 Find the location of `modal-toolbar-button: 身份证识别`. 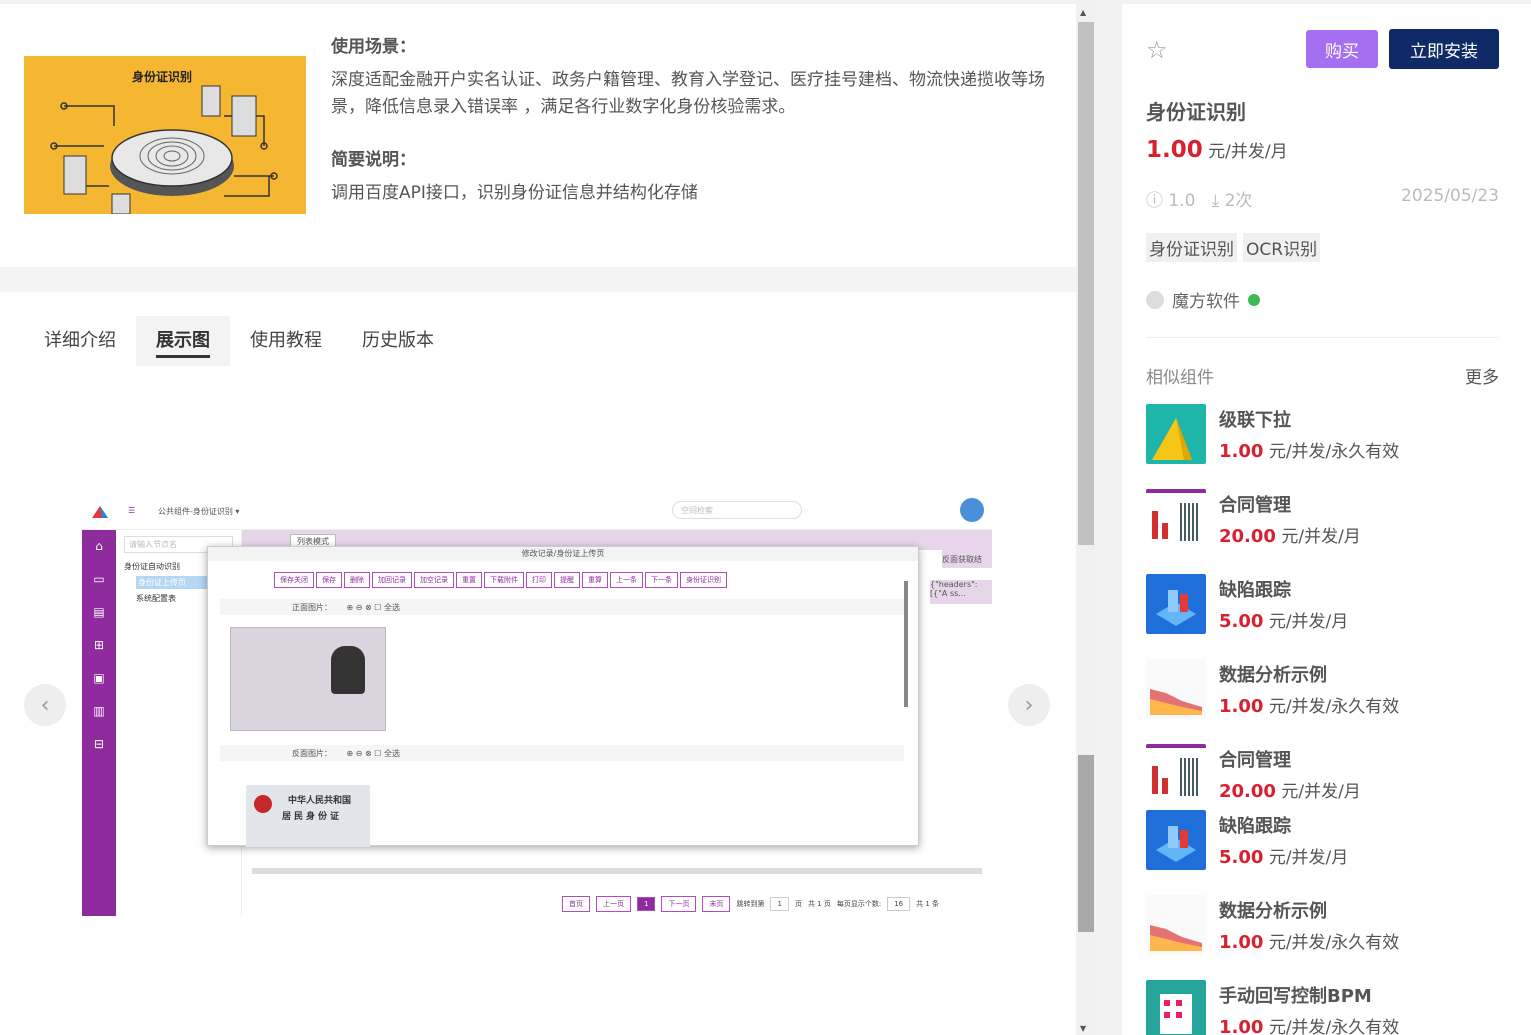

modal-toolbar-button: 身份证识别 is located at coordinates (703, 580).